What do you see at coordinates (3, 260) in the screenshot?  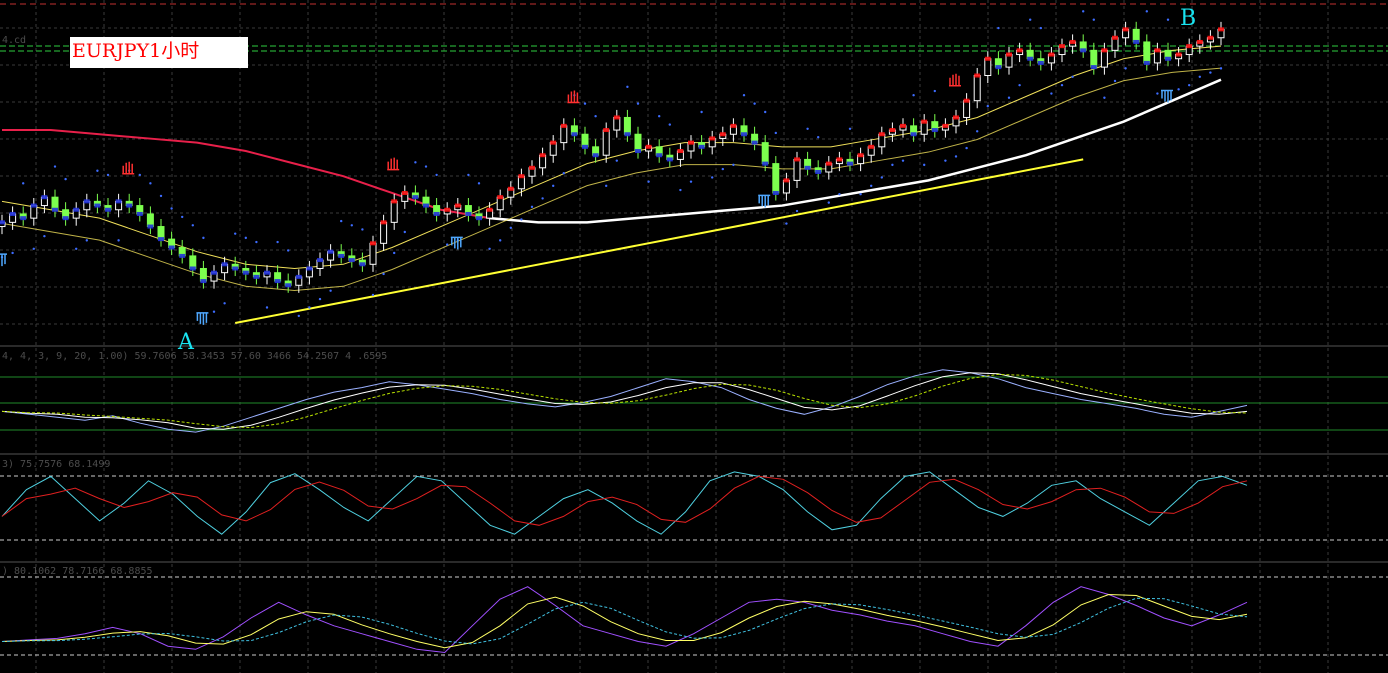 I see `down-fractal-icon` at bounding box center [3, 260].